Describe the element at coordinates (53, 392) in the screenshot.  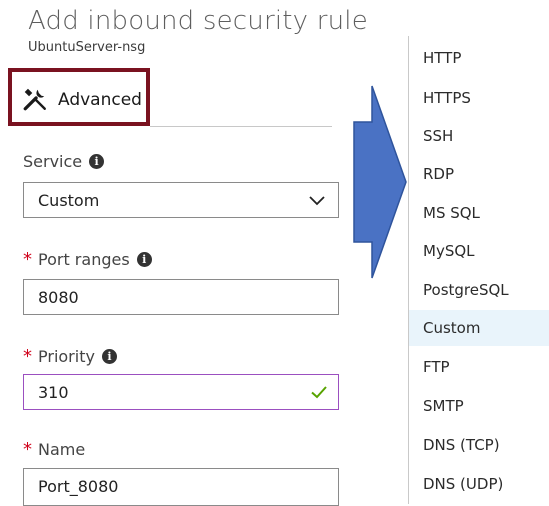
I see `priority-value: 310` at that location.